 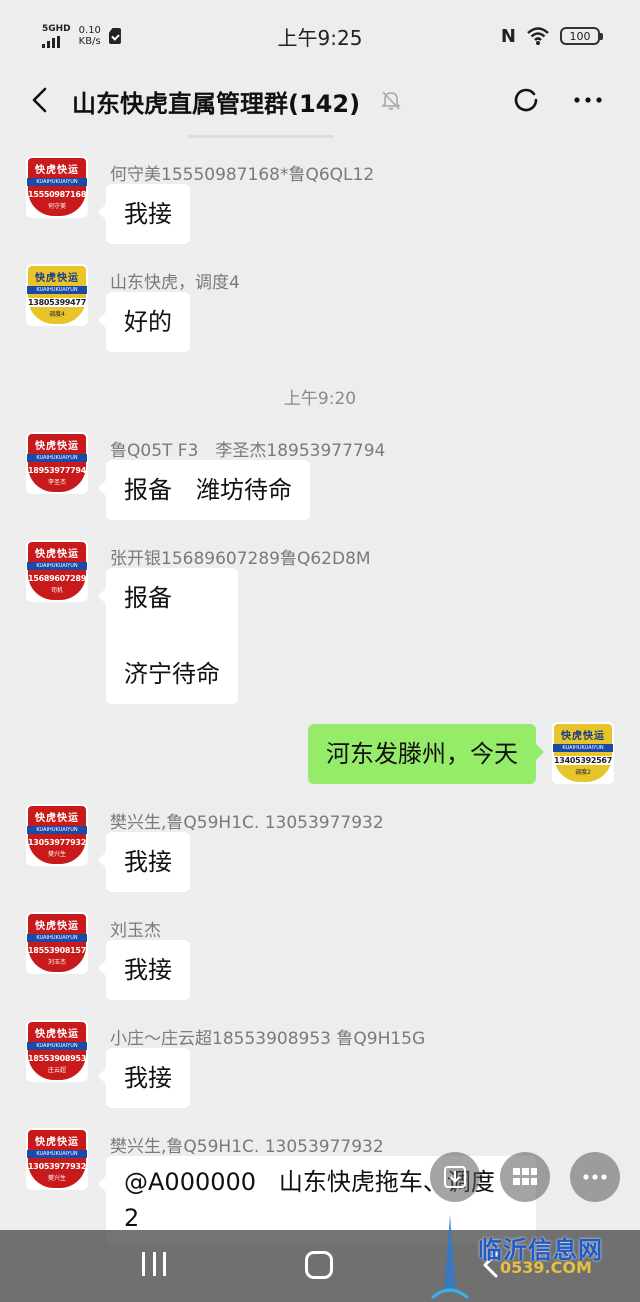 I want to click on message-bubble: 报备 潍坊待命, so click(x=204, y=490).